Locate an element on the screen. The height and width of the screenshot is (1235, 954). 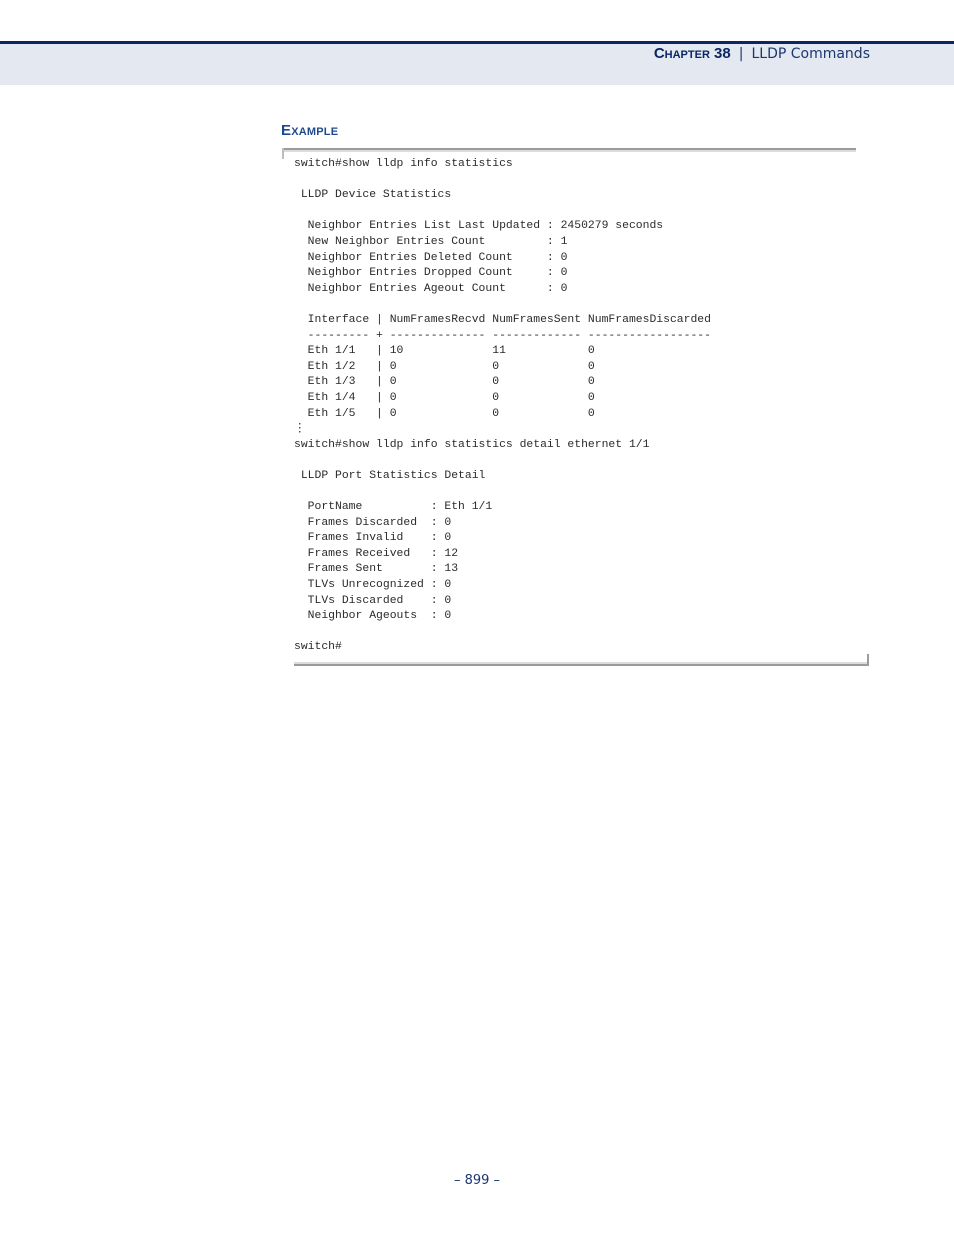
code-box-bottom-border is located at coordinates (581, 664).